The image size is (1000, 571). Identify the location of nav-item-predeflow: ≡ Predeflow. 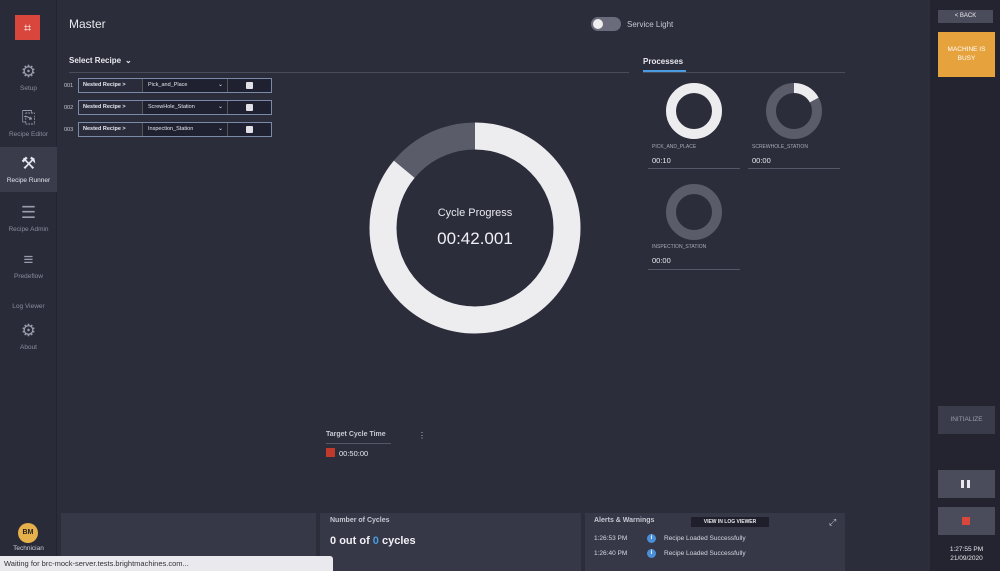
(28, 265).